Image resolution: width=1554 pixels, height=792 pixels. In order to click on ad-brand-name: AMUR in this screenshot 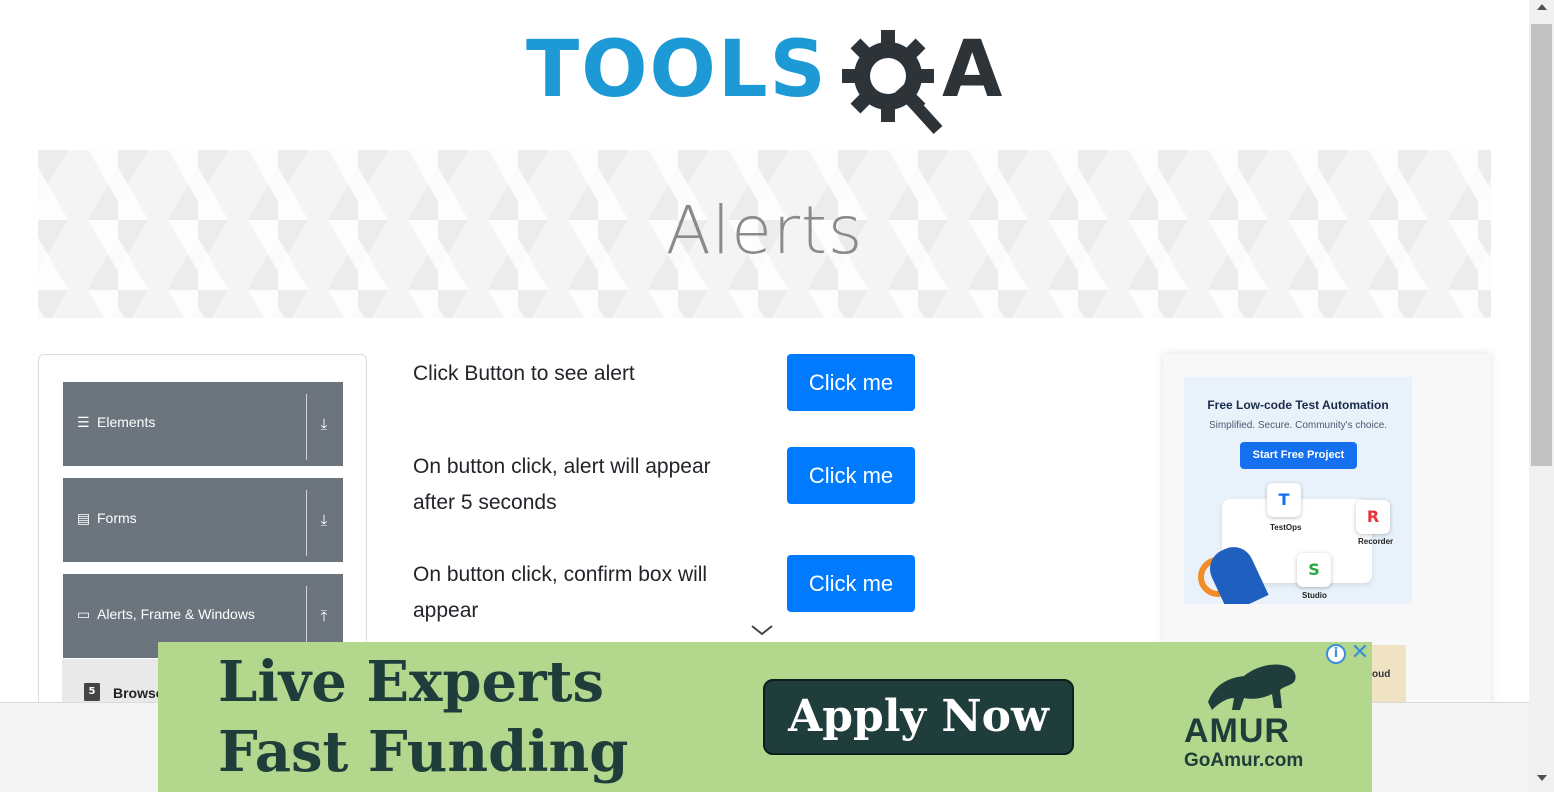, I will do `click(1237, 731)`.